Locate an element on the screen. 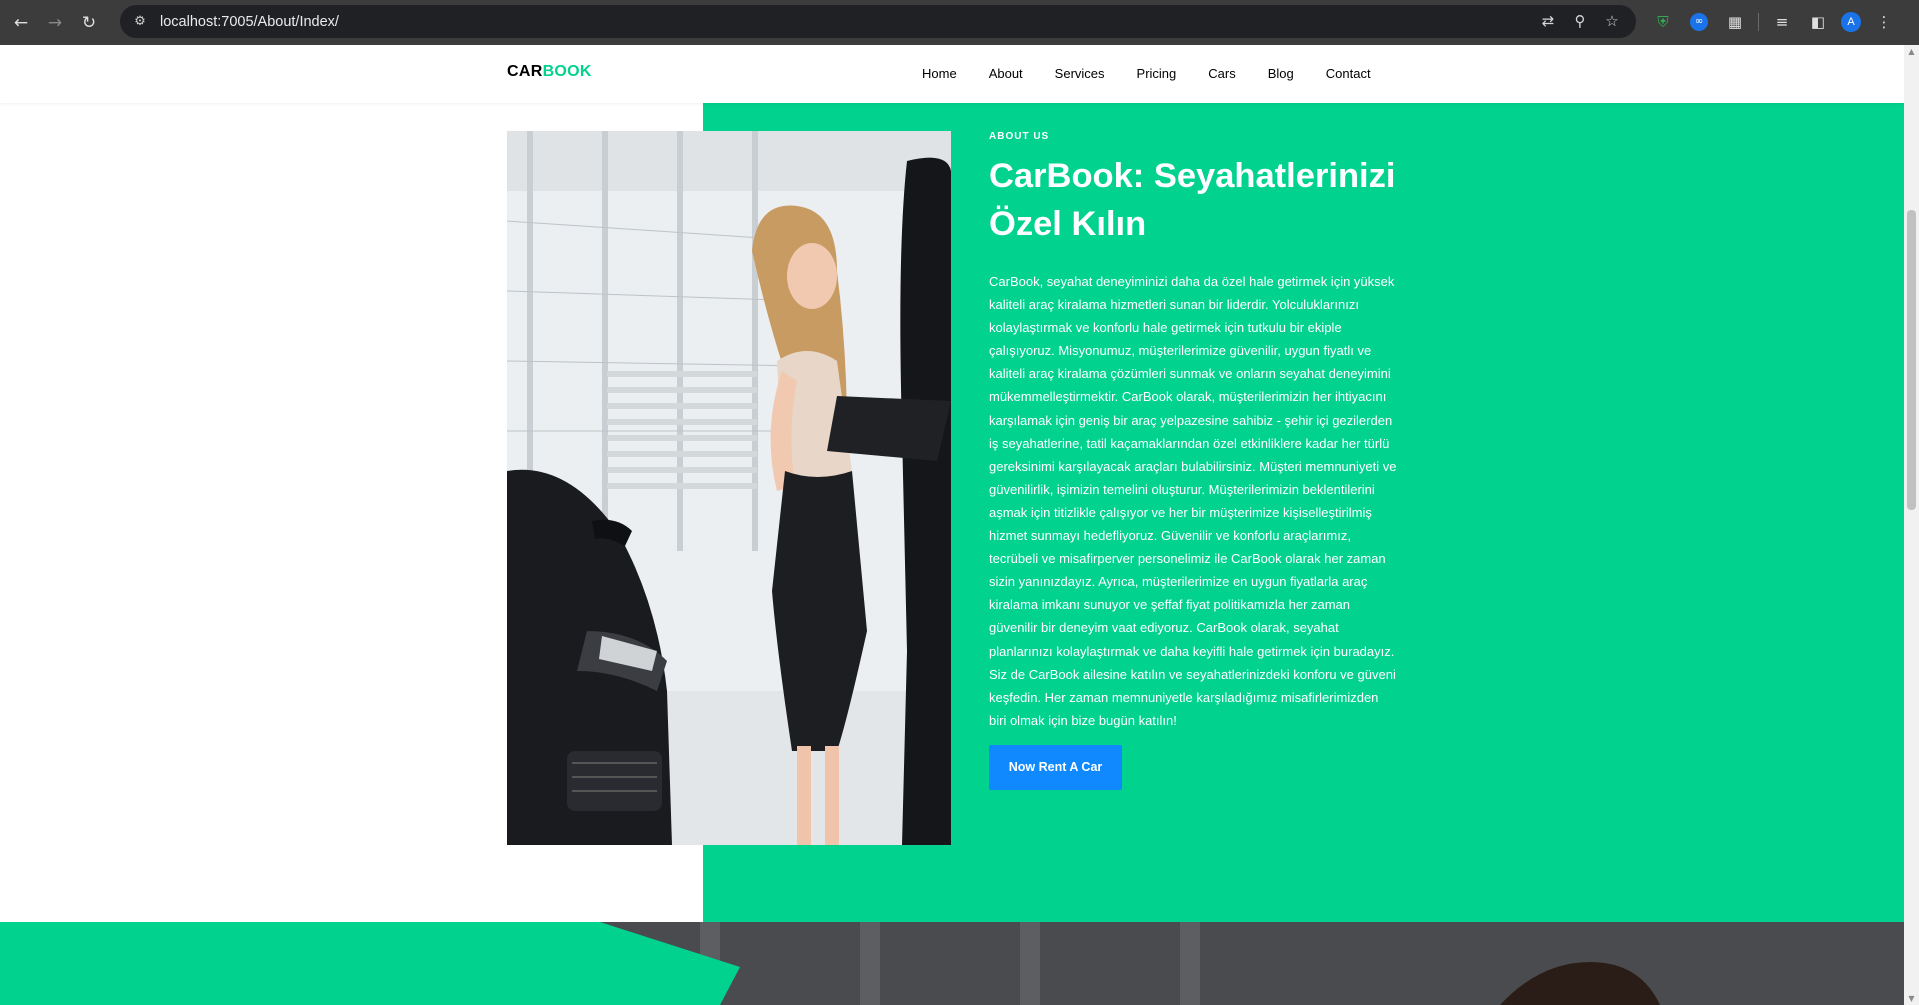  toolbar-divider is located at coordinates (1758, 22).